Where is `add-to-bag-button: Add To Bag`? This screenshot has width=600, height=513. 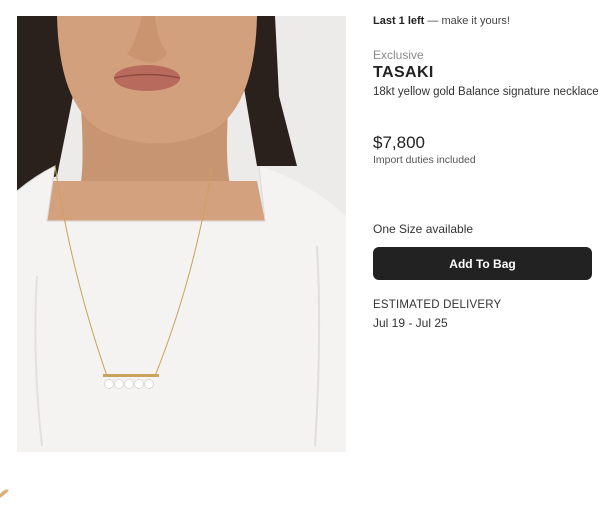
add-to-bag-button: Add To Bag is located at coordinates (482, 263).